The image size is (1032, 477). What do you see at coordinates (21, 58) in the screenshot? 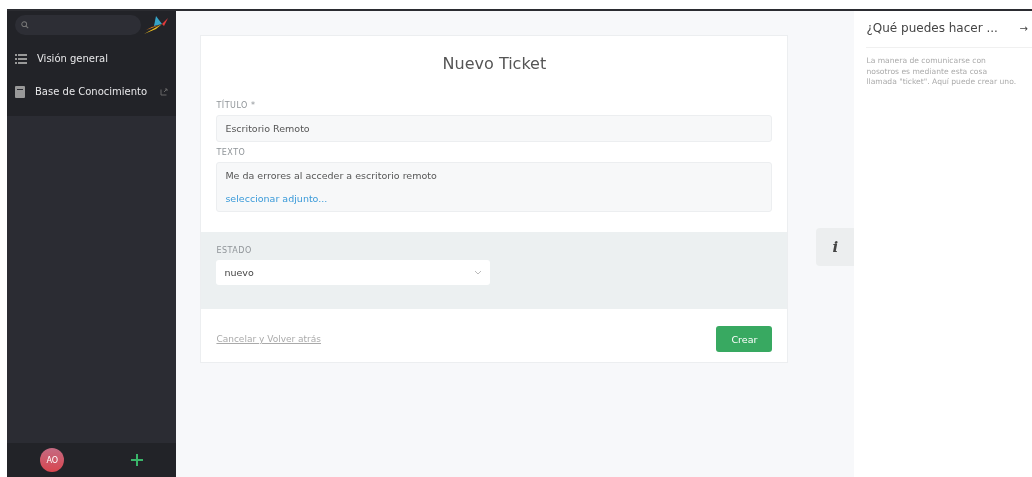
I see `list-icon` at bounding box center [21, 58].